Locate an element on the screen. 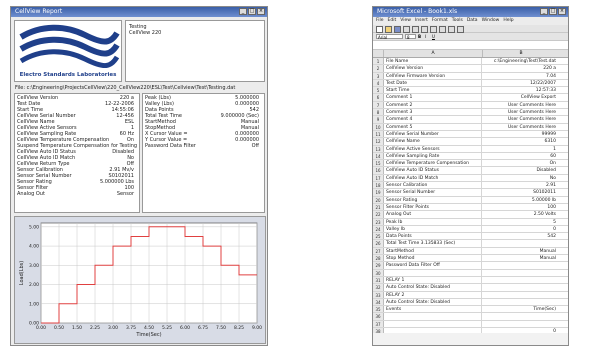  row-number: 3 is located at coordinates (378, 75).